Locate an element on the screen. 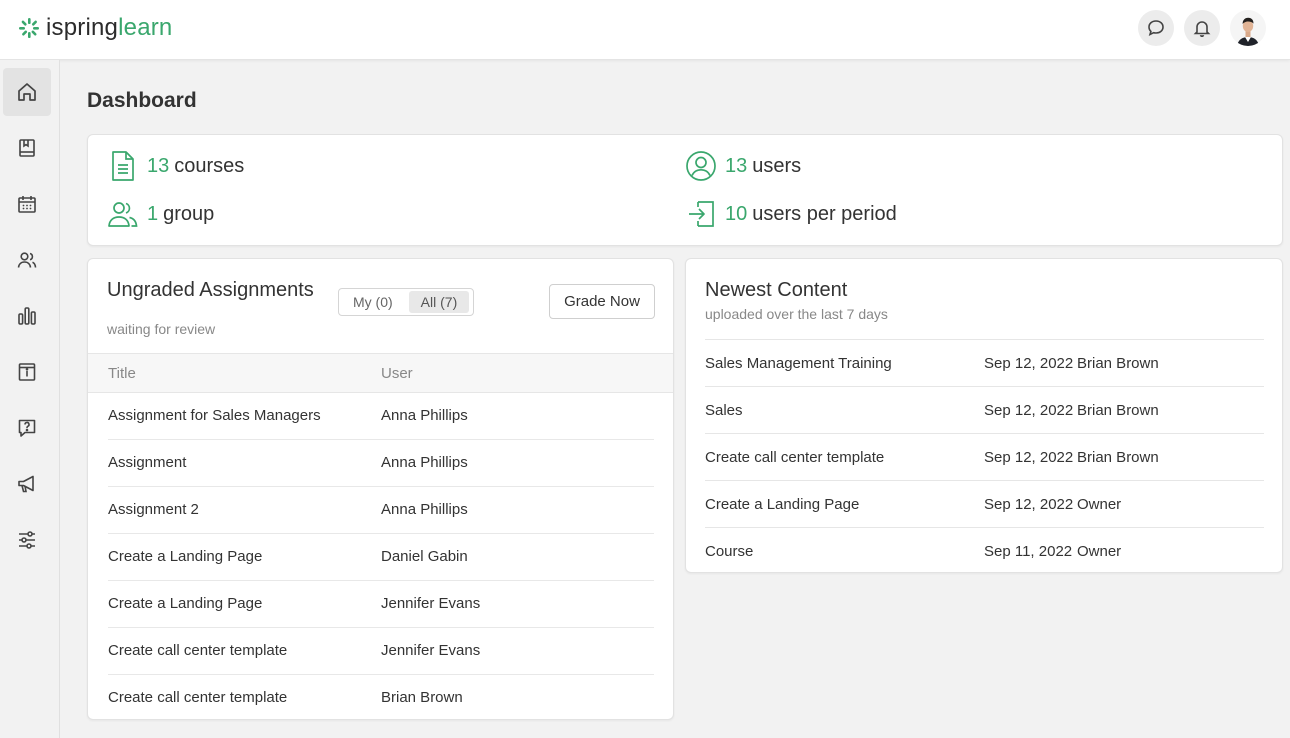  avatar-icon is located at coordinates (1248, 28).